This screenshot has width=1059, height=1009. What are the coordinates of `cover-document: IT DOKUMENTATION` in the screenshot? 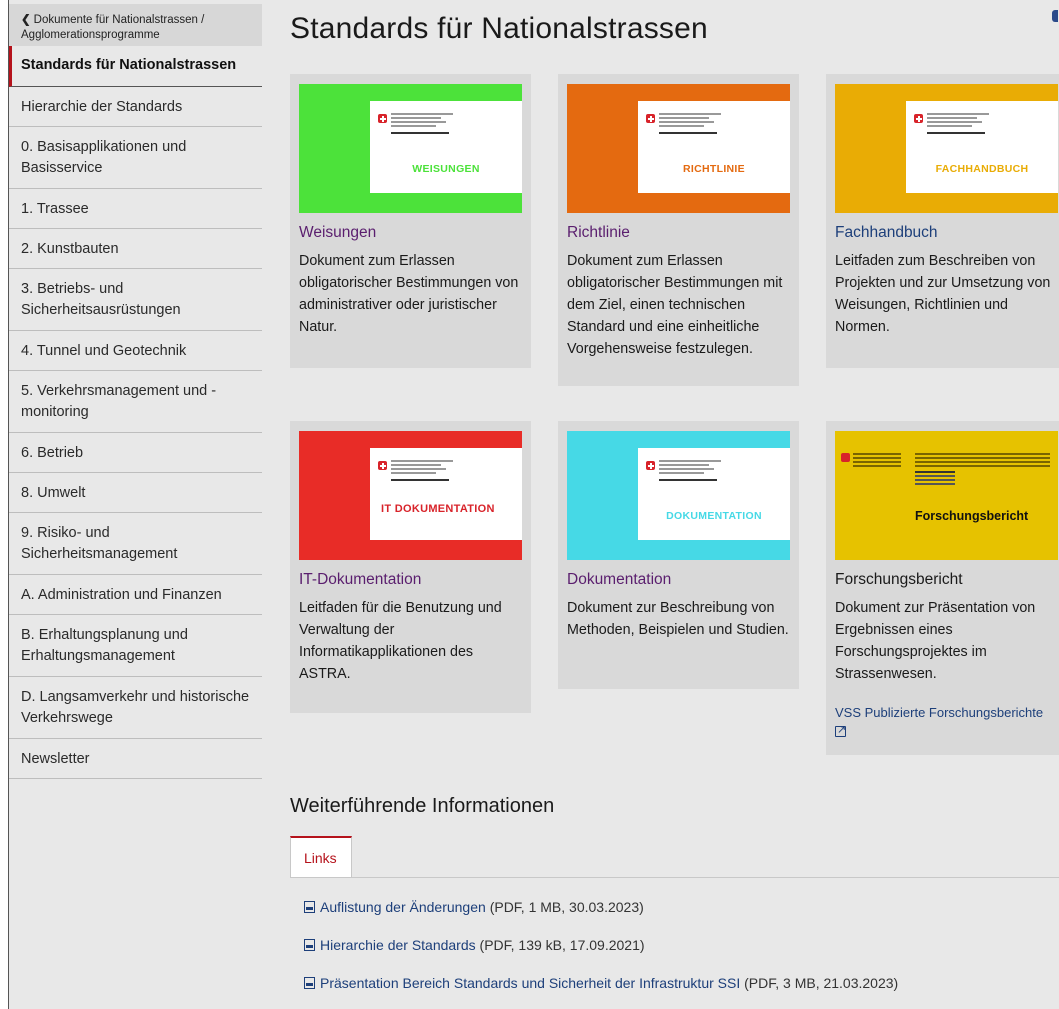 It's located at (446, 494).